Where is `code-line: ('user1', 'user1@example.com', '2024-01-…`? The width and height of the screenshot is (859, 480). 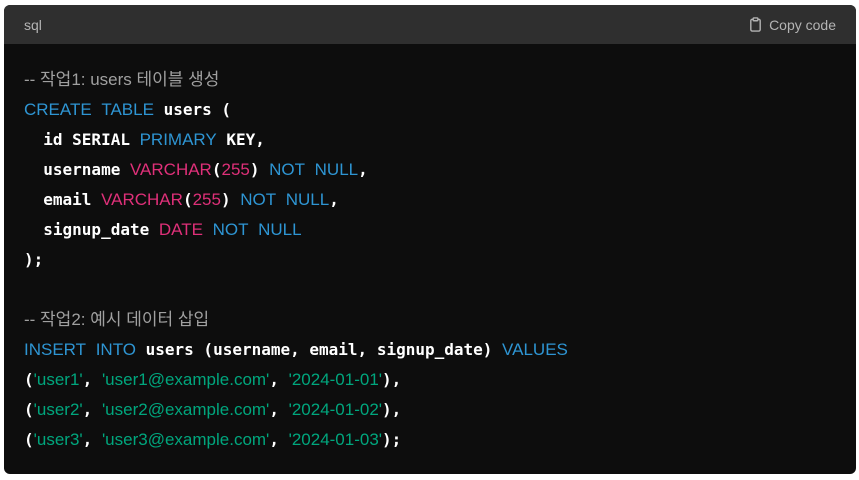 code-line: ('user1', 'user1@example.com', '2024-01-… is located at coordinates (430, 380).